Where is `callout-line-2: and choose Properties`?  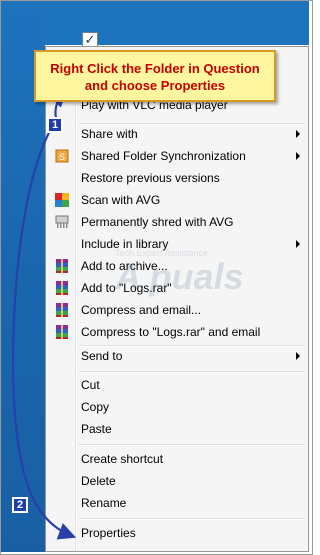 callout-line-2: and choose Properties is located at coordinates (155, 85).